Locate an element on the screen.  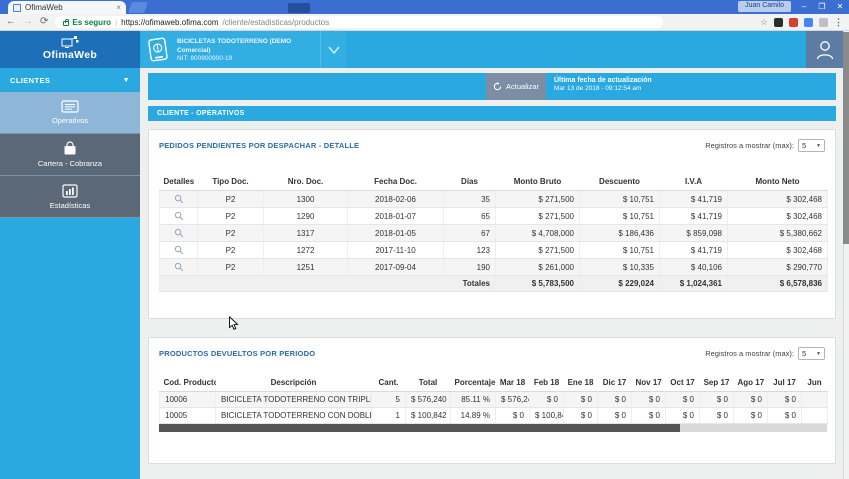
caret-down-icon: ▼ is located at coordinates (126, 80).